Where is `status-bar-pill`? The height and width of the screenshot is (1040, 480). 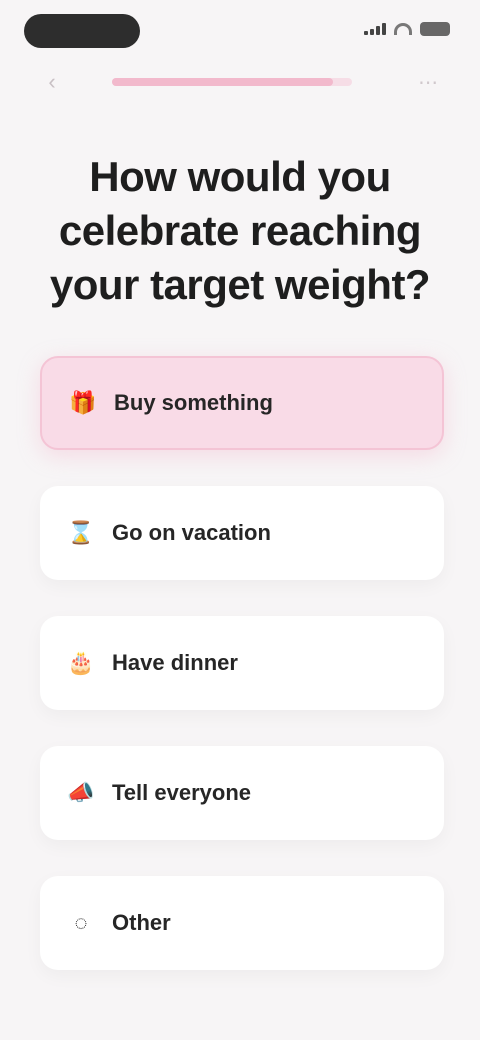 status-bar-pill is located at coordinates (82, 31).